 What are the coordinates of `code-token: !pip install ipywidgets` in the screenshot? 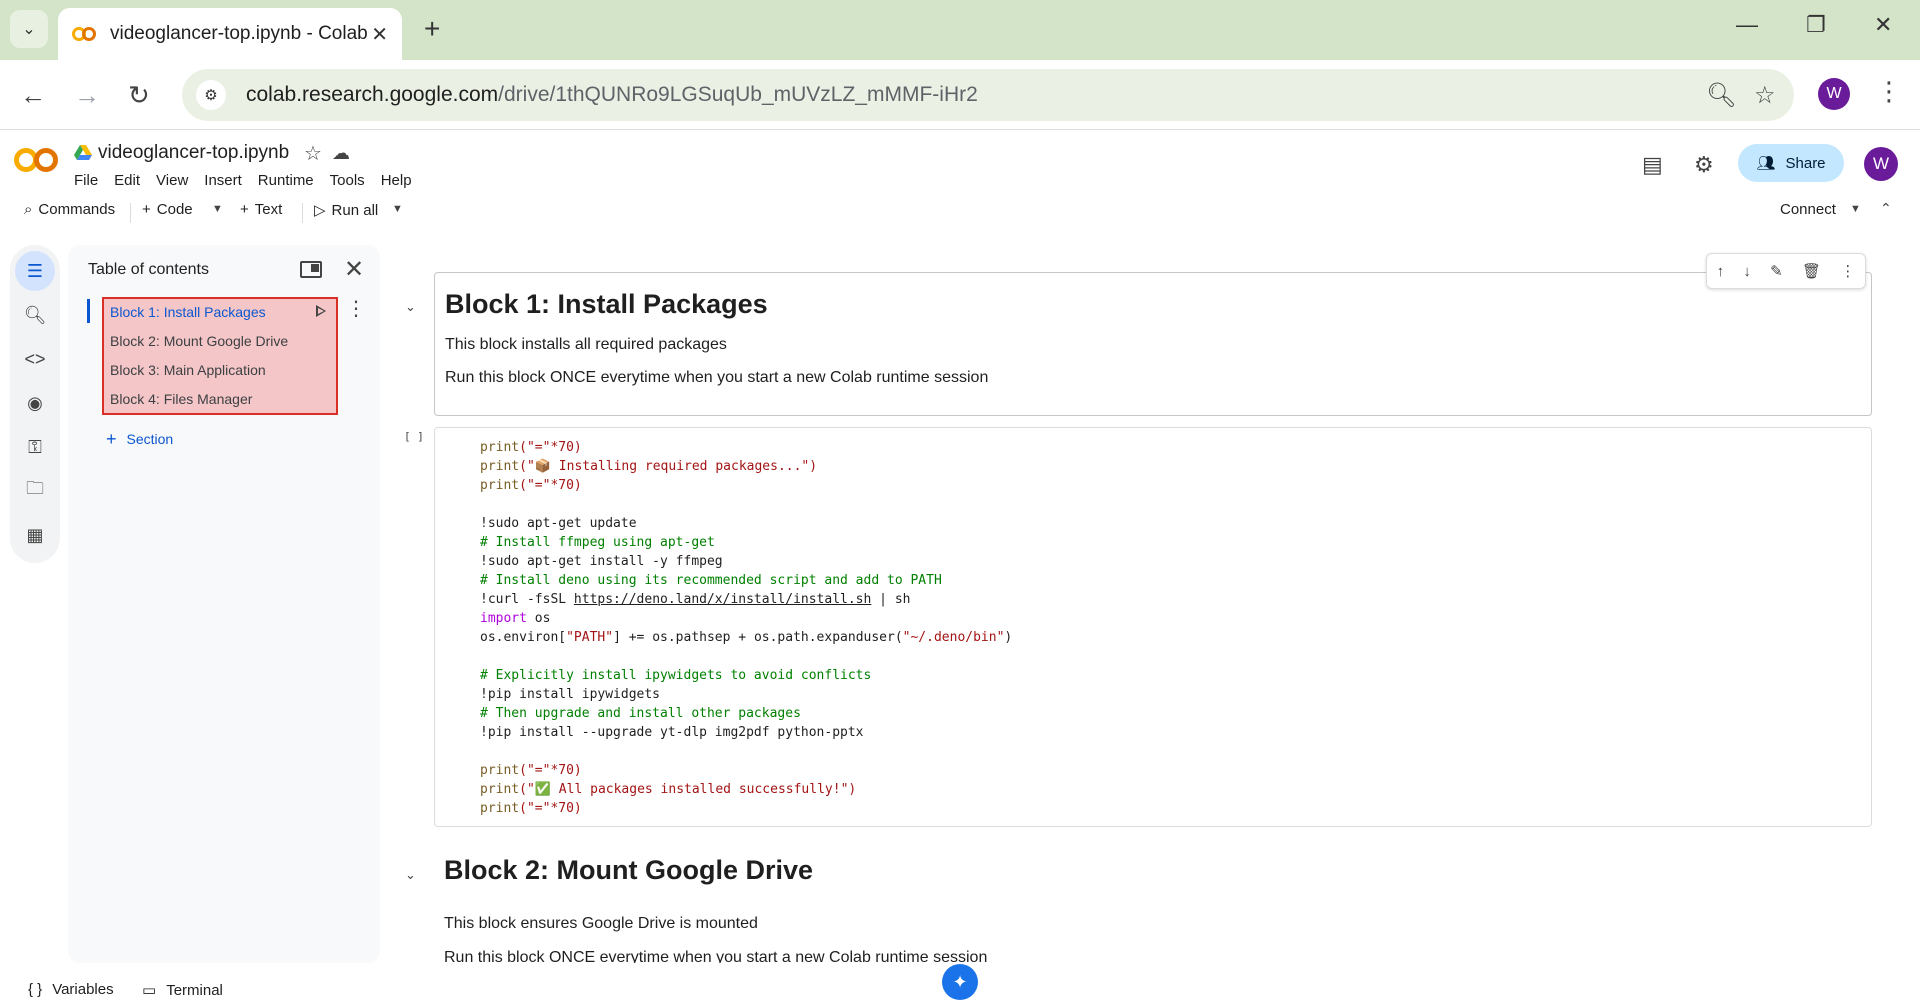 It's located at (570, 694).